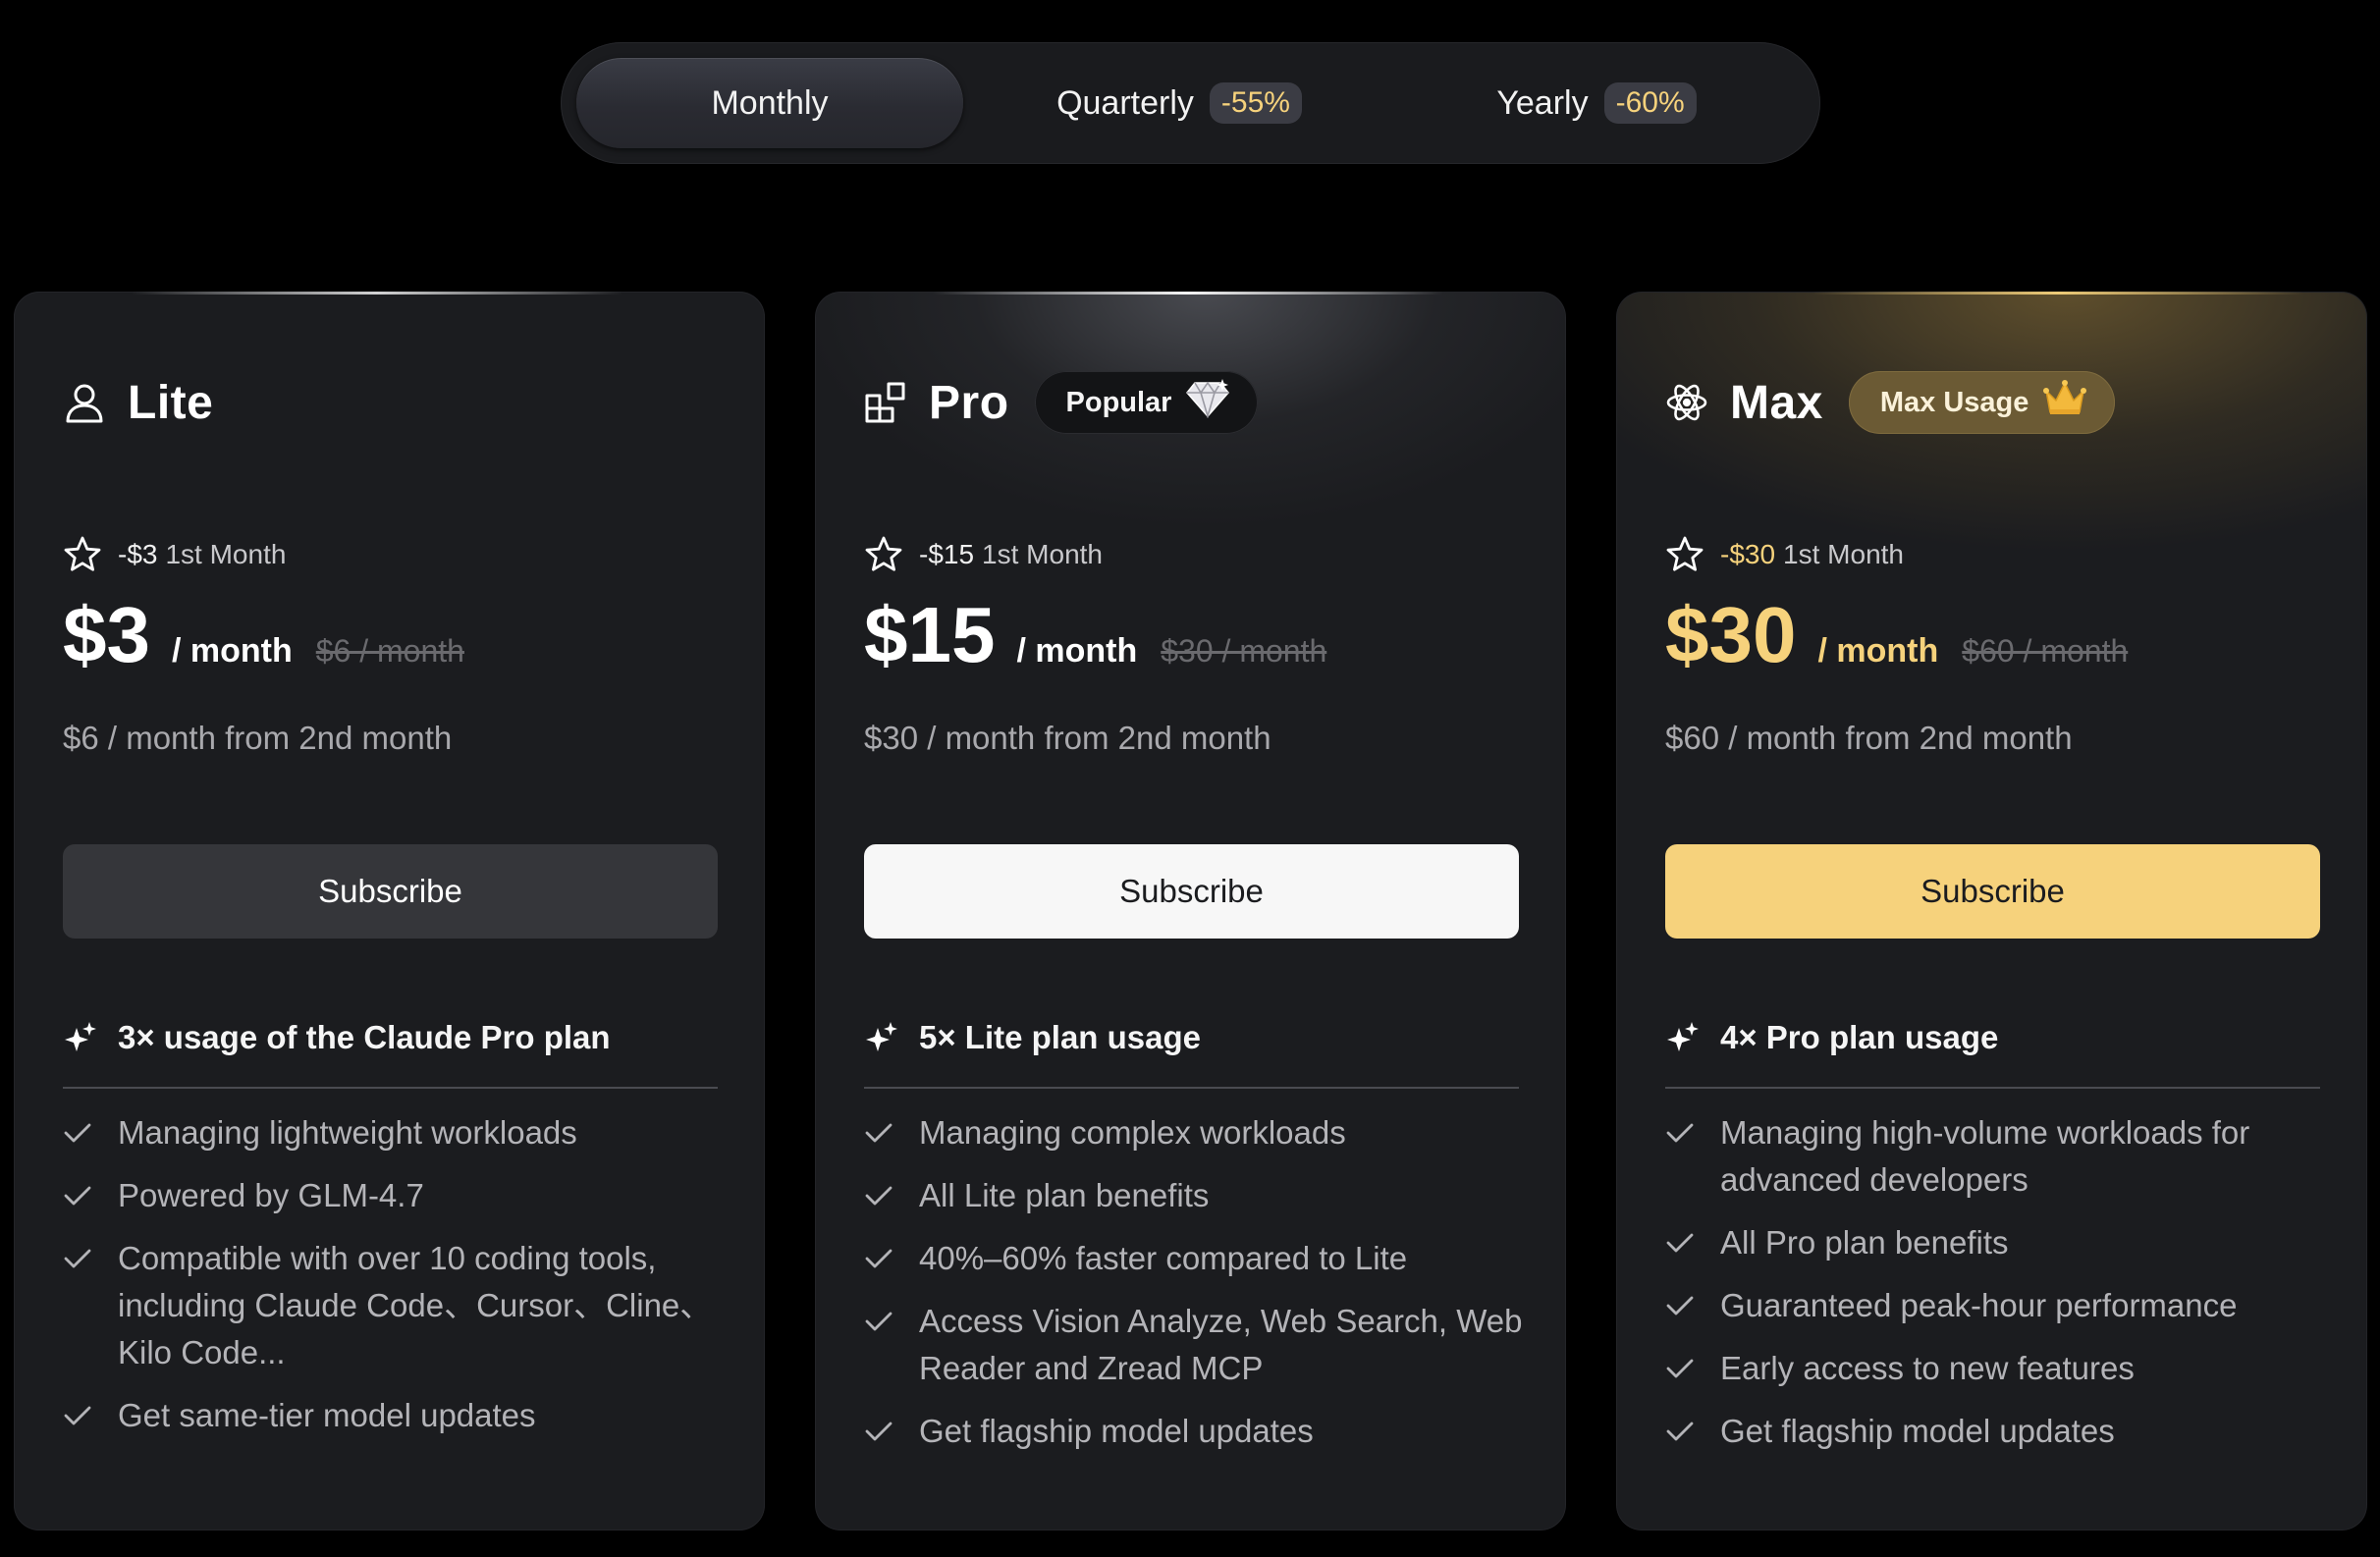 This screenshot has width=2380, height=1557. What do you see at coordinates (1244, 651) in the screenshot?
I see `original-price: $30 / month` at bounding box center [1244, 651].